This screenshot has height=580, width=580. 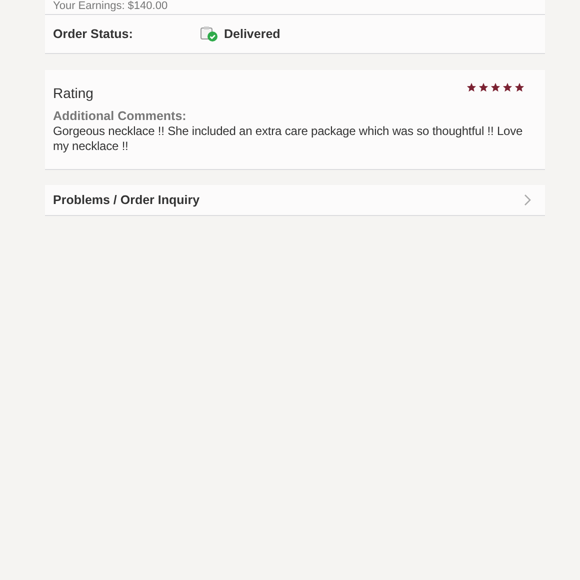 I want to click on status-value: Delivered, so click(x=252, y=34).